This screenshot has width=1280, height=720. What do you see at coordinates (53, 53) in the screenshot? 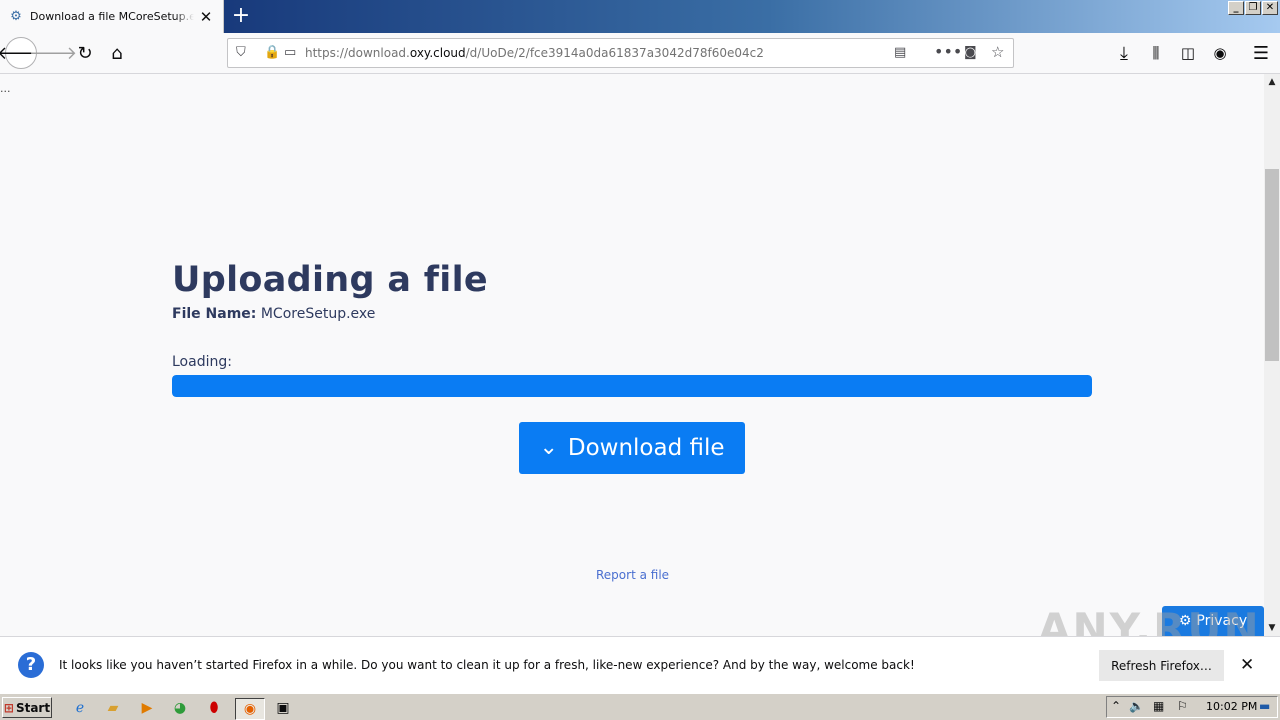
I see `forward-button: 🡒` at bounding box center [53, 53].